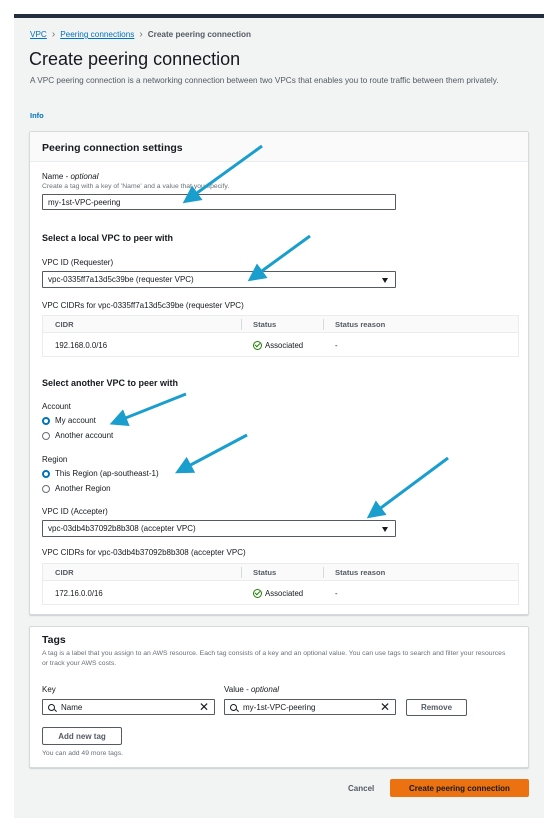 This screenshot has height=831, width=558. Describe the element at coordinates (82, 736) in the screenshot. I see `add-new-tag-button: Add new tag` at that location.